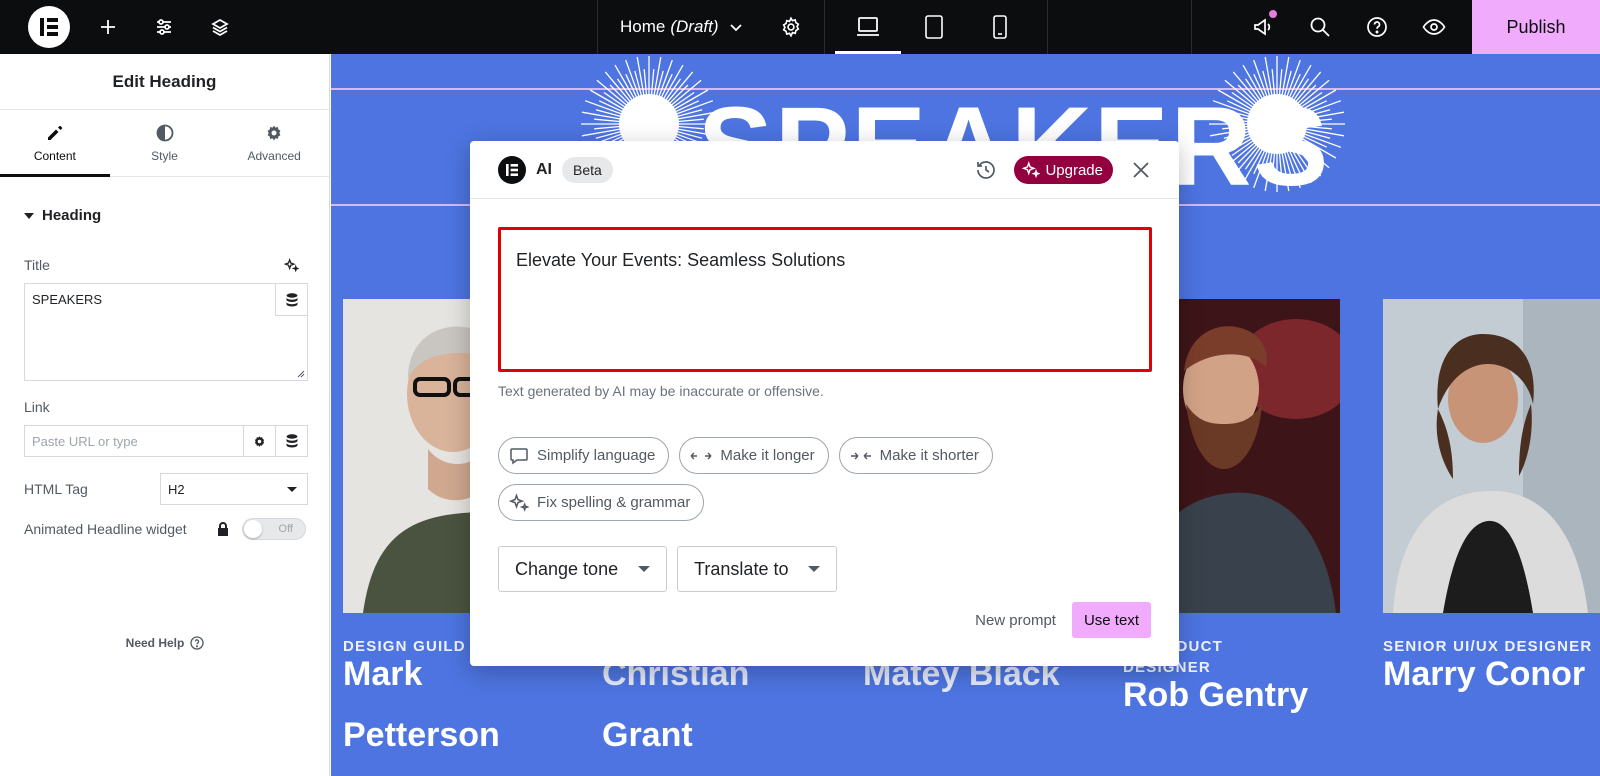  Describe the element at coordinates (1215, 695) in the screenshot. I see `speaker-name: Rob Gentry` at that location.